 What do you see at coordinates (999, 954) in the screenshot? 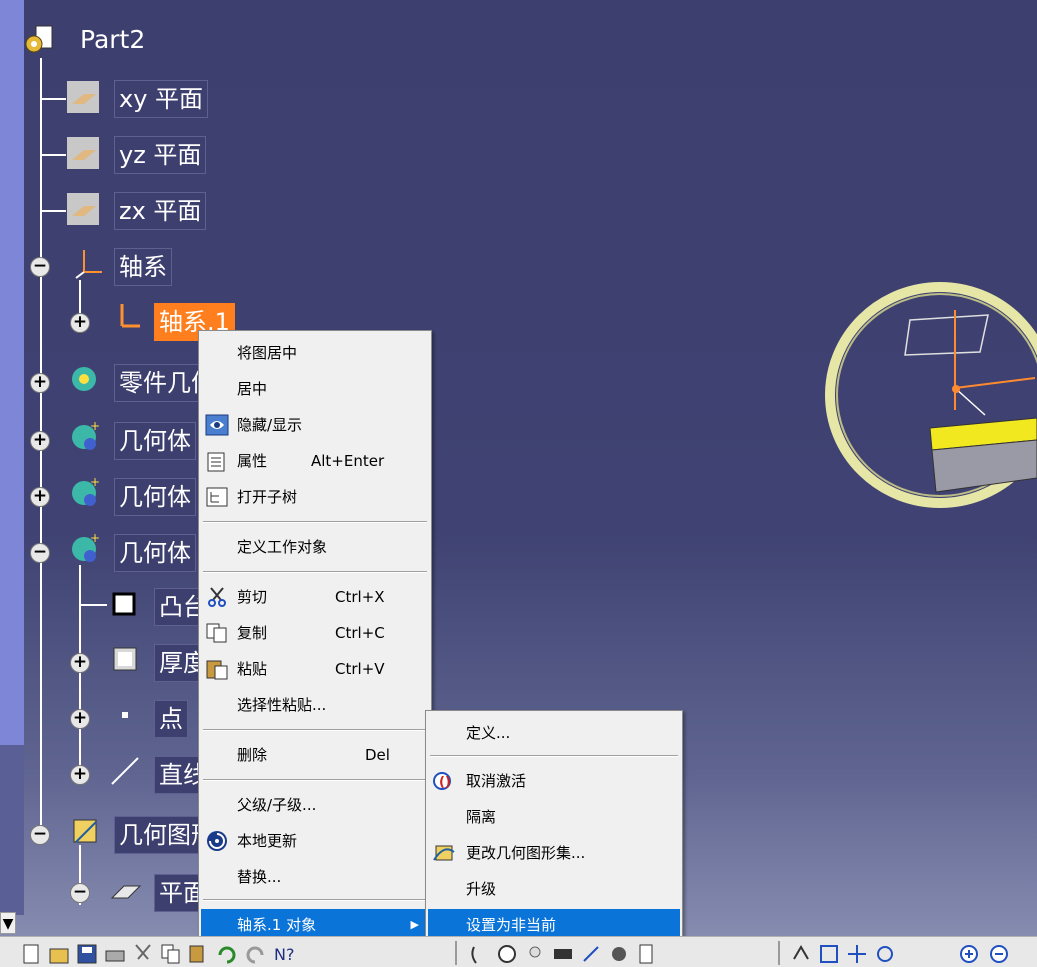
I see `zoom-out-icon` at bounding box center [999, 954].